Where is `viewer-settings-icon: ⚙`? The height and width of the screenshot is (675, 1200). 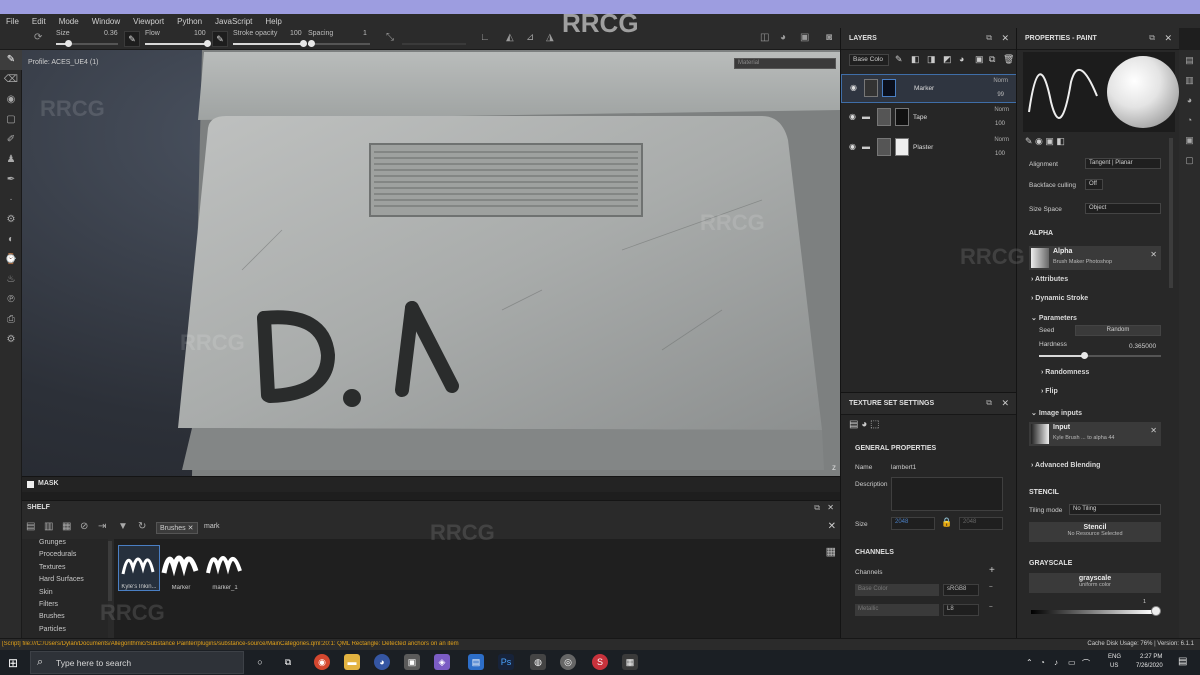
viewer-settings-icon: ⚙ is located at coordinates (11, 220).